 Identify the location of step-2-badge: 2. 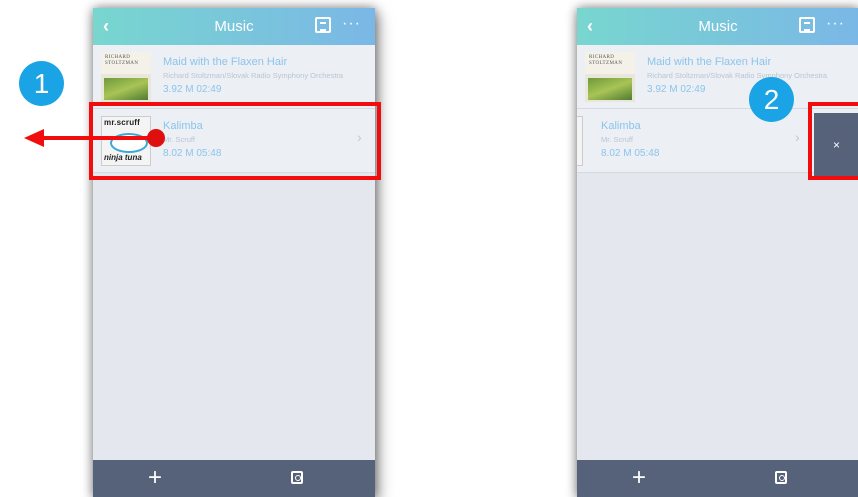
(771, 99).